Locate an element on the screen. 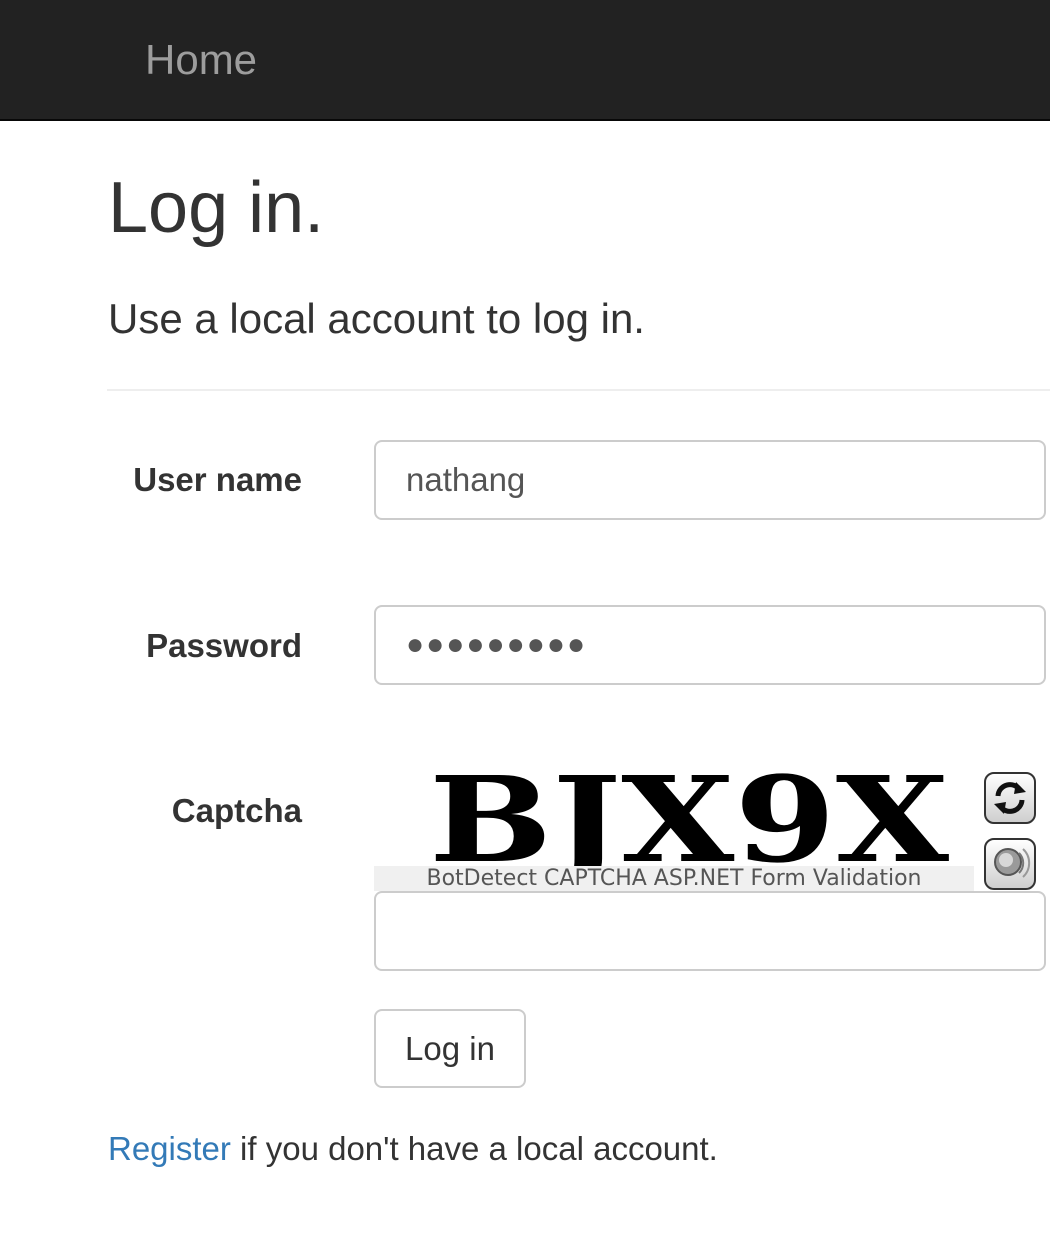 This screenshot has width=1050, height=1243. password-input: ●●●●●●●●● is located at coordinates (710, 645).